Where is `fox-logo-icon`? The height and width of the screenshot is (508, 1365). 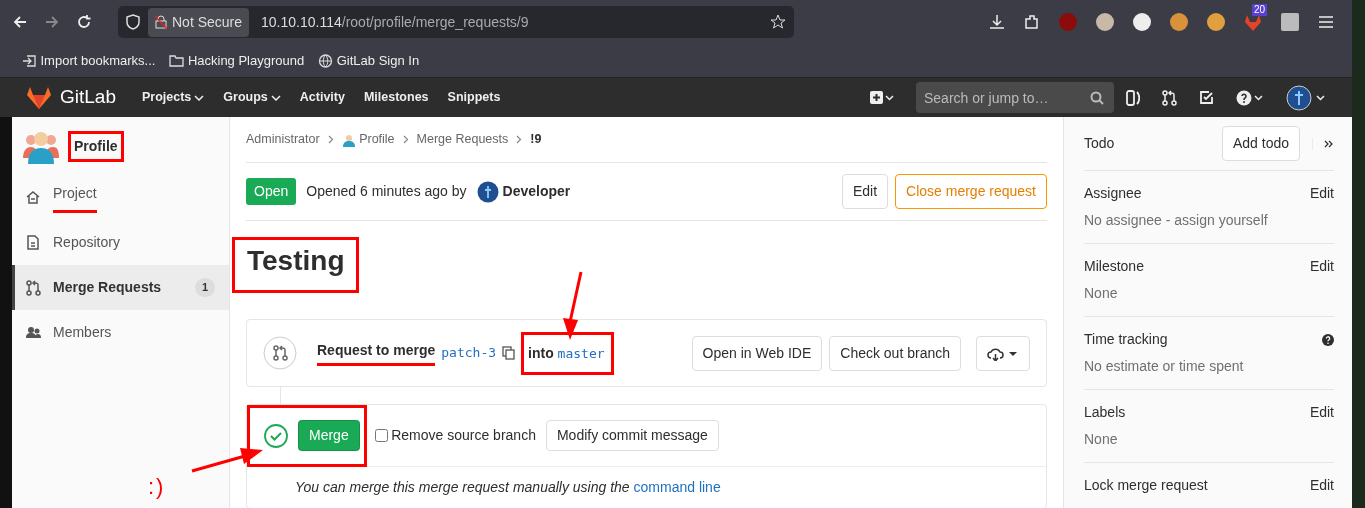 fox-logo-icon is located at coordinates (39, 97).